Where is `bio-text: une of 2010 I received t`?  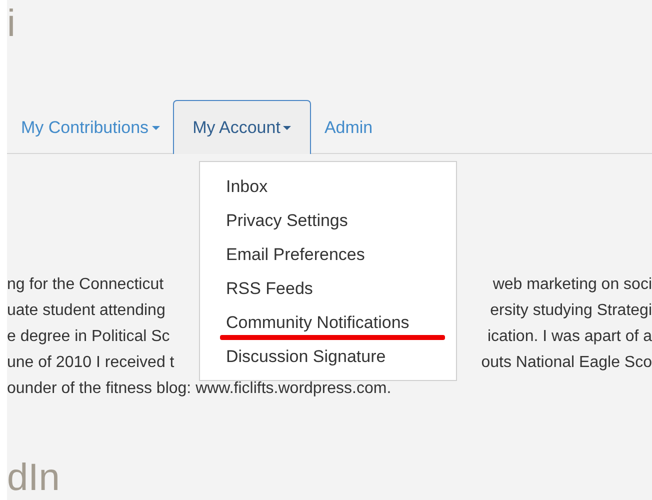
bio-text: une of 2010 I received t is located at coordinates (90, 363).